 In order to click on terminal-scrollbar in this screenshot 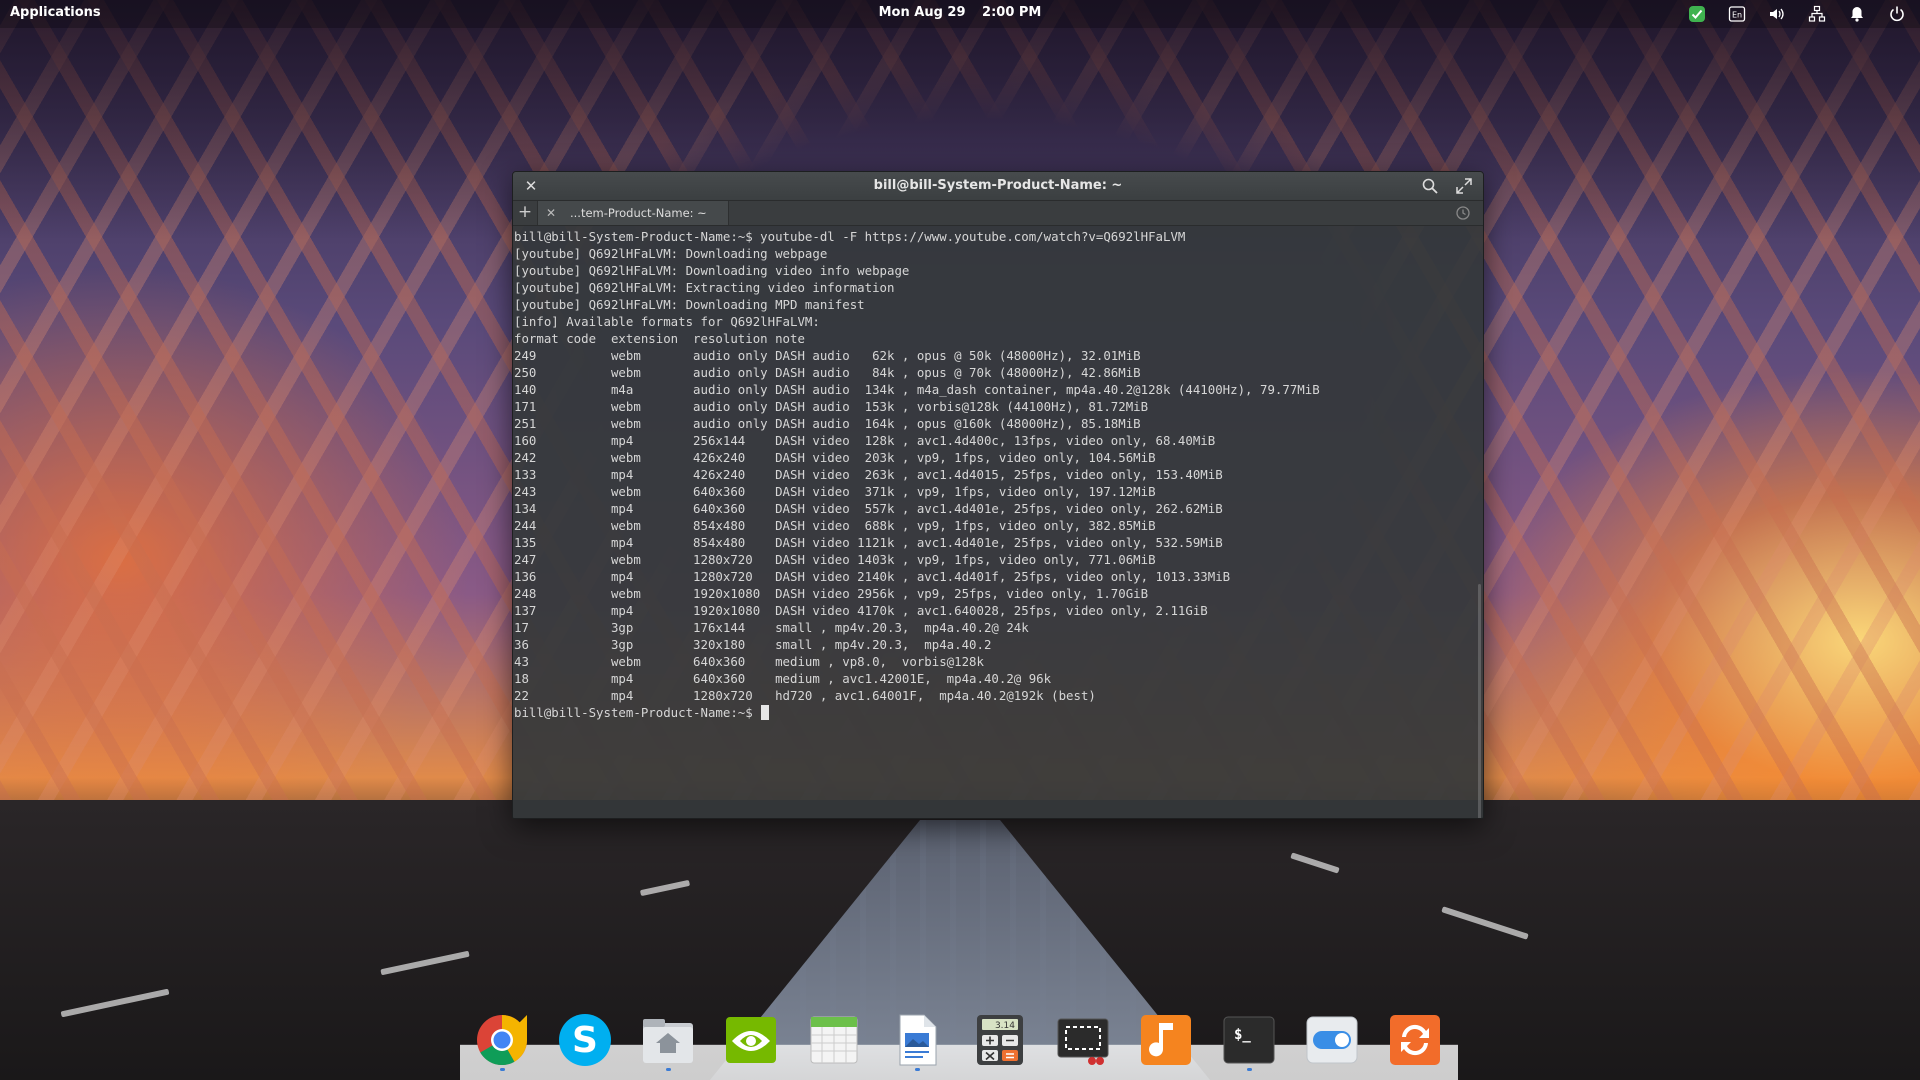, I will do `click(1479, 701)`.